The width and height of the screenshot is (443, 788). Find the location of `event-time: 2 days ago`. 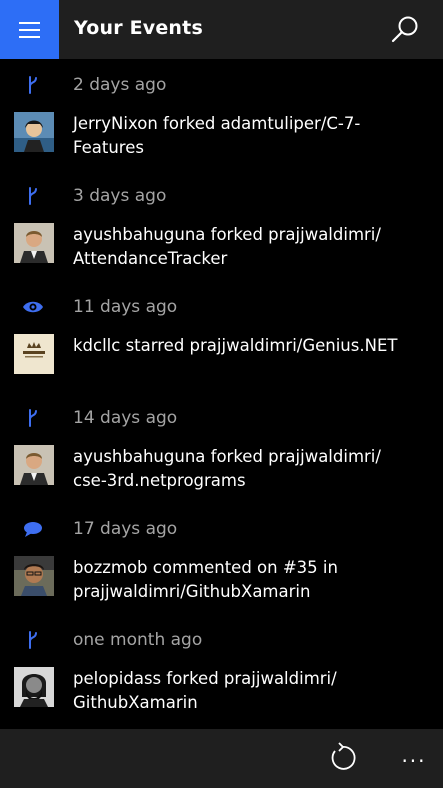

event-time: 2 days ago is located at coordinates (120, 85).